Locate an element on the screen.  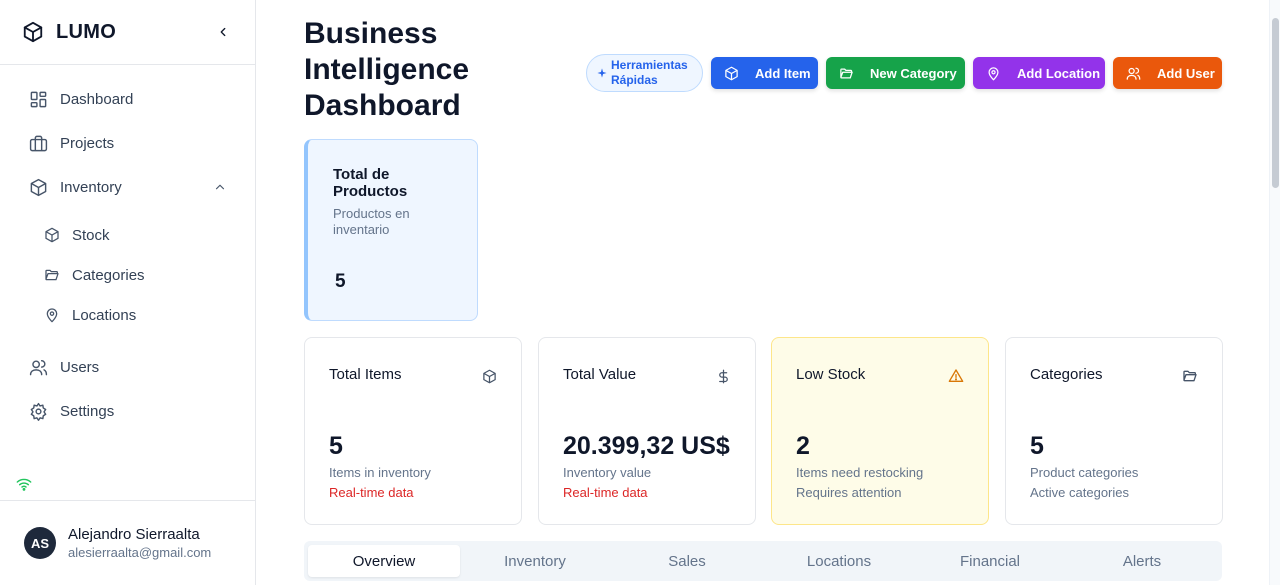
scrollbar-thumb is located at coordinates (1275, 103).